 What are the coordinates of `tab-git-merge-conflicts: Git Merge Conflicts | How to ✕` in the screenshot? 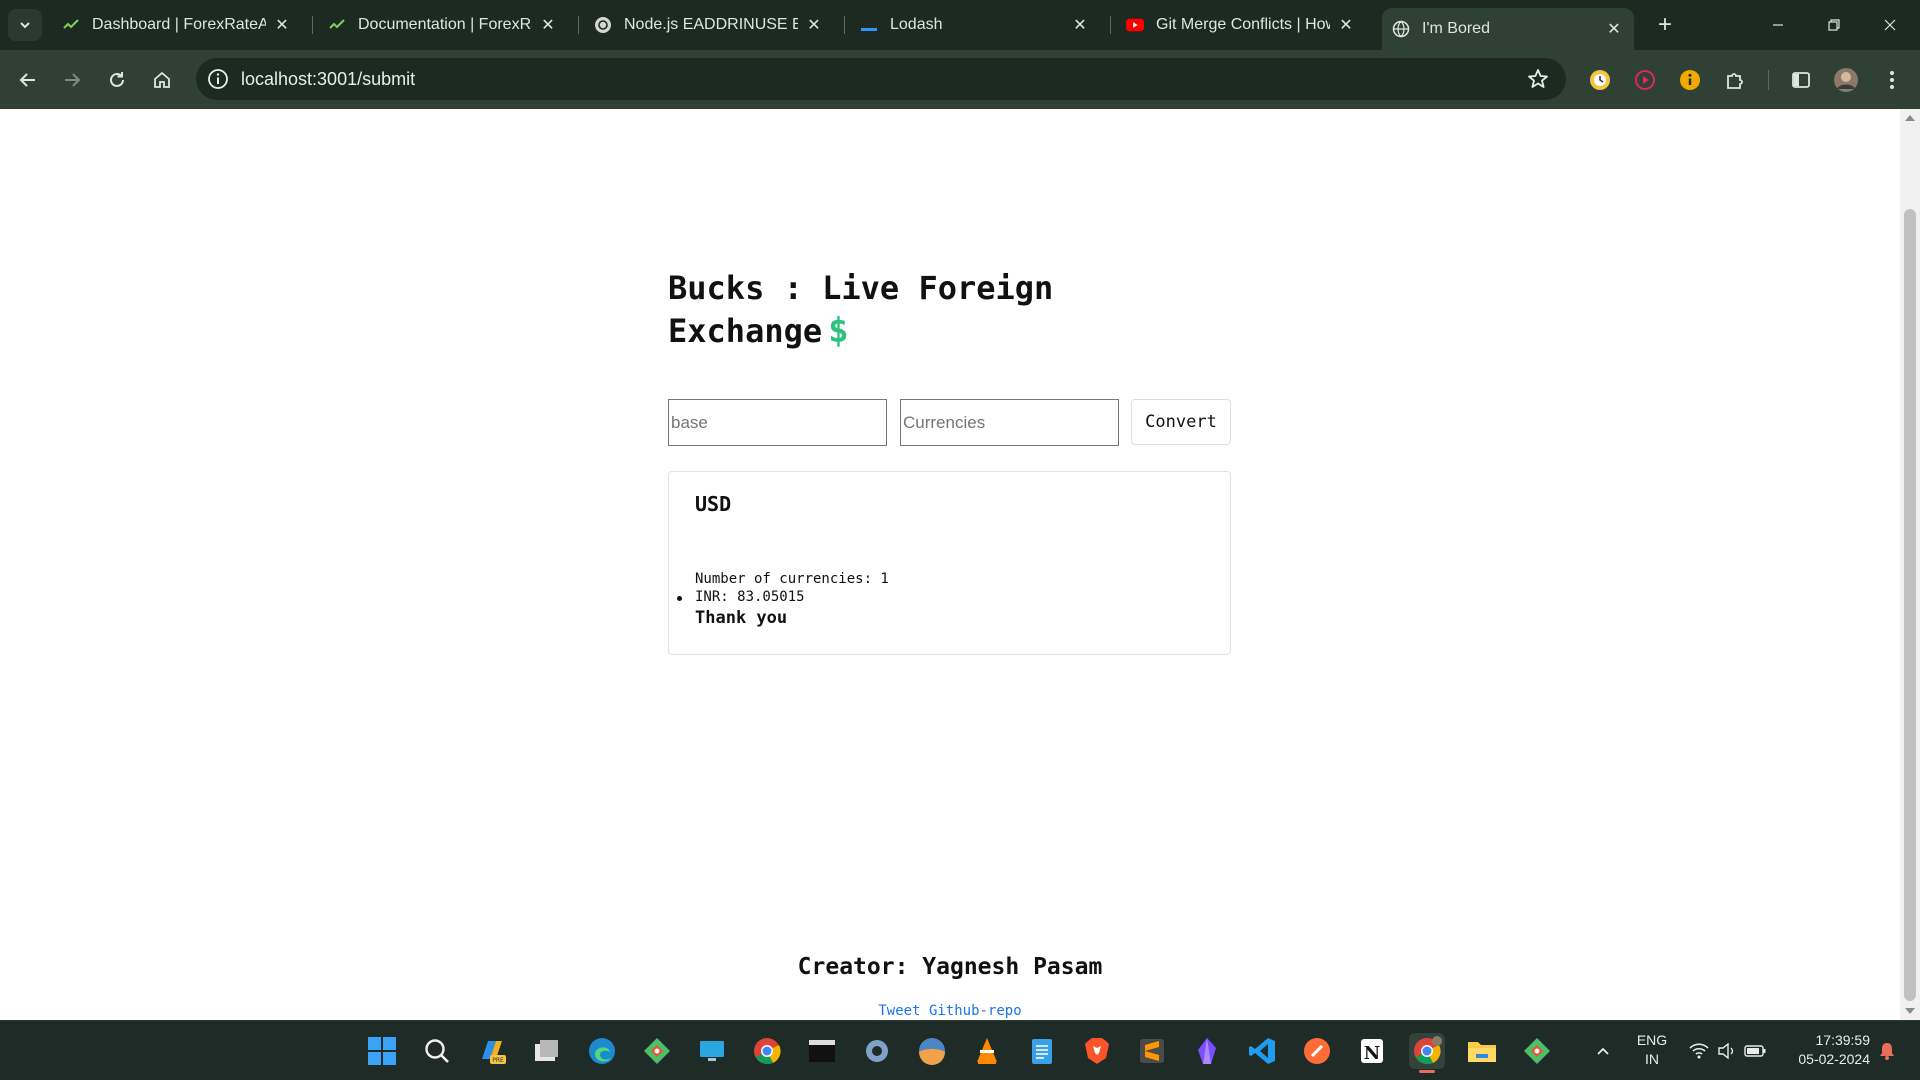 It's located at (1241, 25).